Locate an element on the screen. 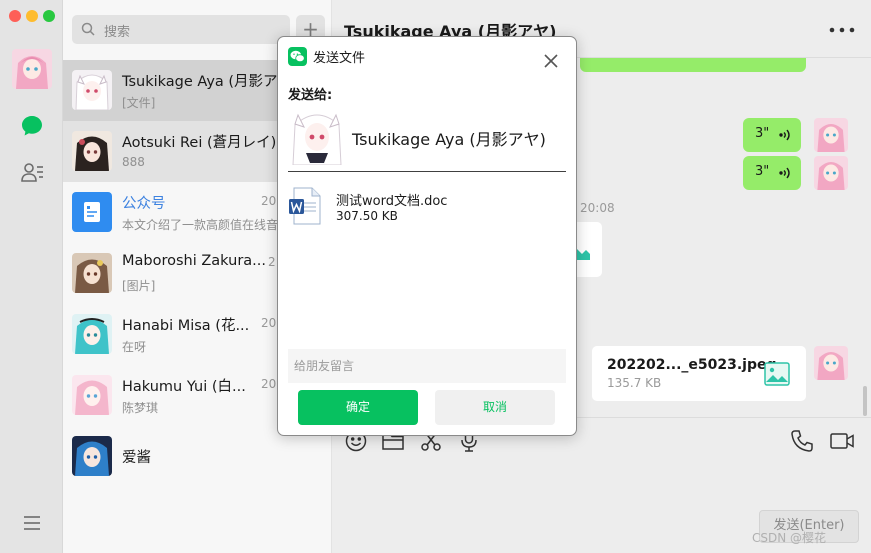 The height and width of the screenshot is (553, 871). file-name: 202202..._e5023.jpeg is located at coordinates (692, 365).